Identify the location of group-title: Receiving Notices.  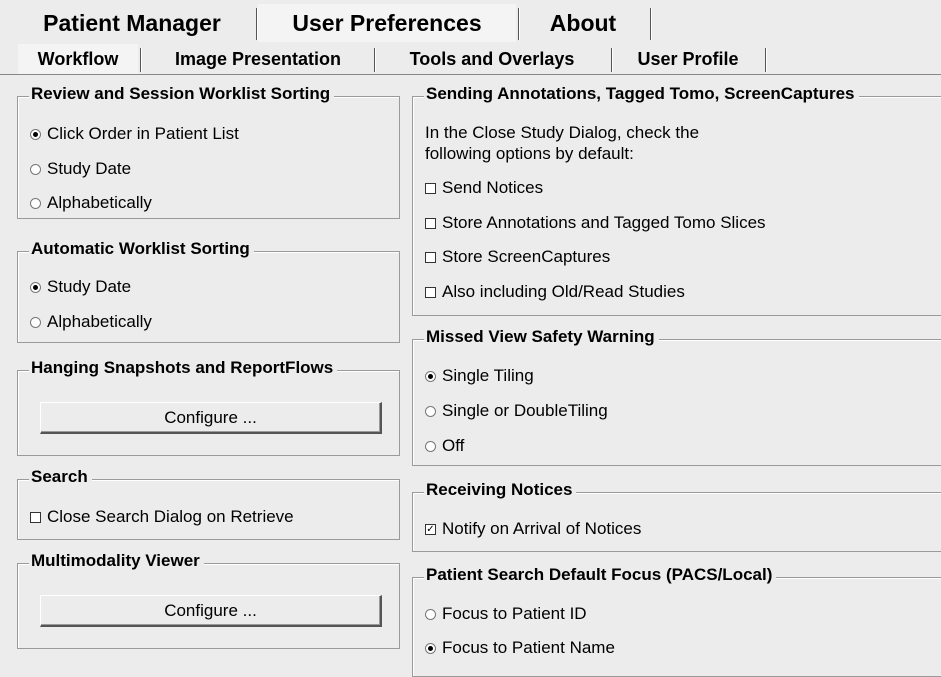
(500, 490).